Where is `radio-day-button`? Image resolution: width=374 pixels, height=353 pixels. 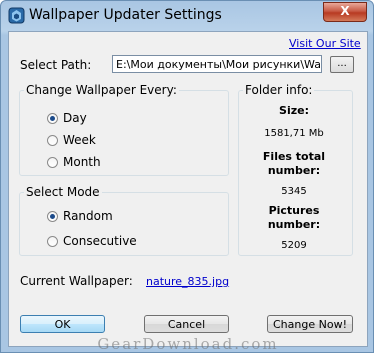
radio-day-button is located at coordinates (52, 118).